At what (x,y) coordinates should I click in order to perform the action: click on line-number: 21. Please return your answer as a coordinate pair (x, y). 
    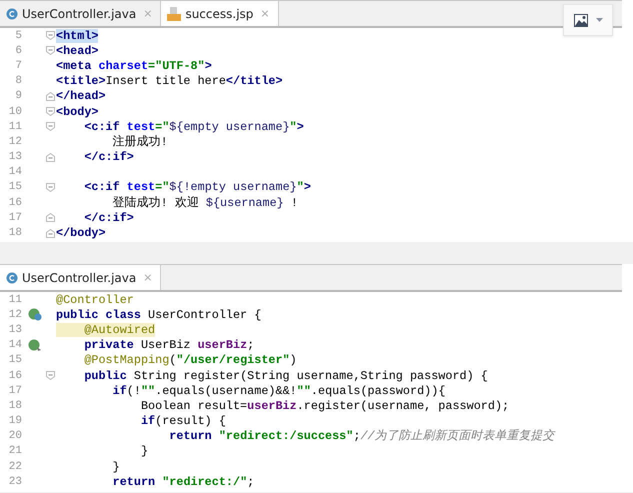
    Looking at the image, I should click on (15, 451).